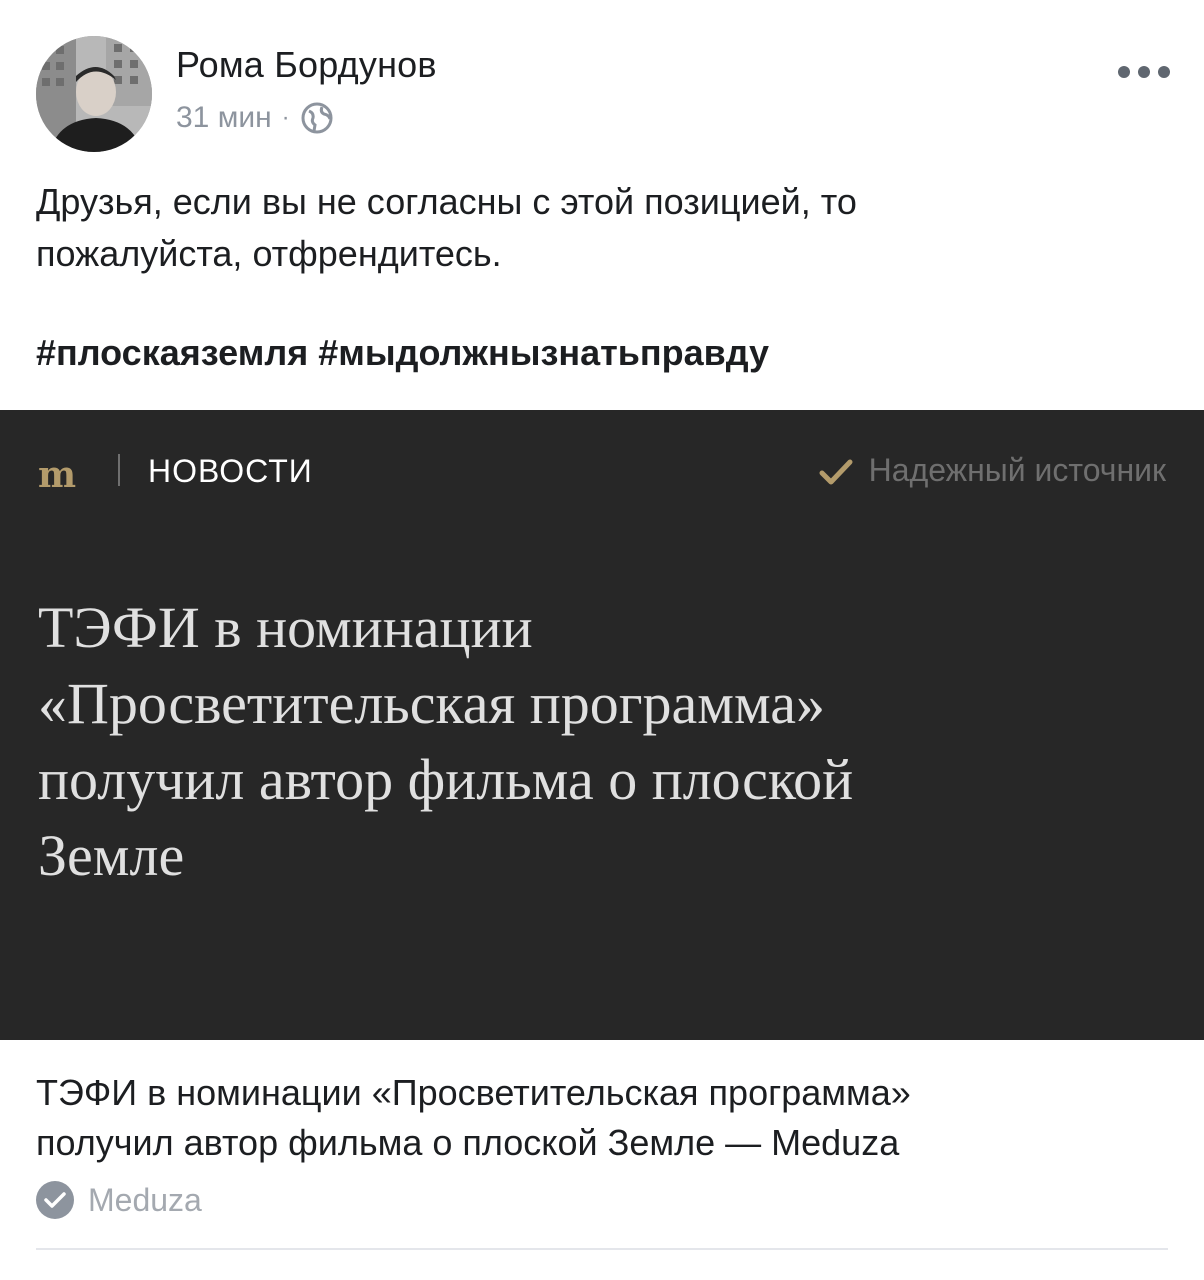  Describe the element at coordinates (1017, 470) in the screenshot. I see `trust-label: Надежный источник` at that location.